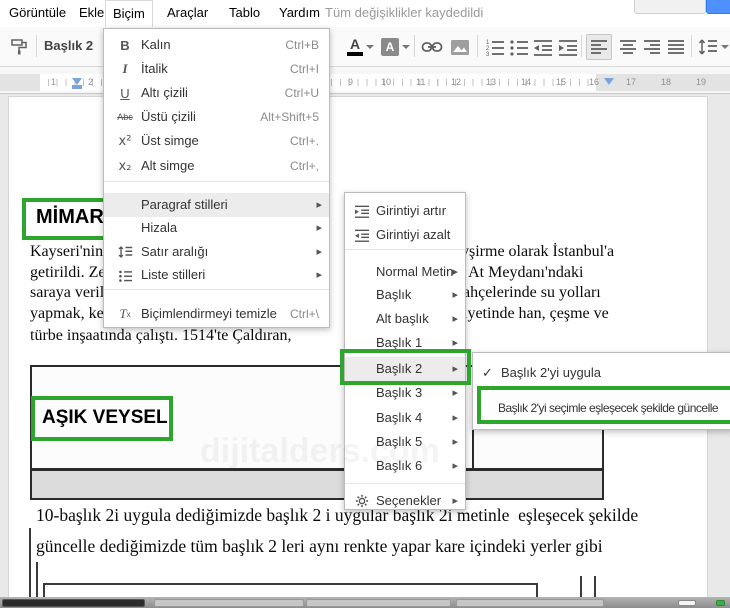 The height and width of the screenshot is (608, 730). What do you see at coordinates (351, 82) in the screenshot?
I see `ruler-number: 9` at bounding box center [351, 82].